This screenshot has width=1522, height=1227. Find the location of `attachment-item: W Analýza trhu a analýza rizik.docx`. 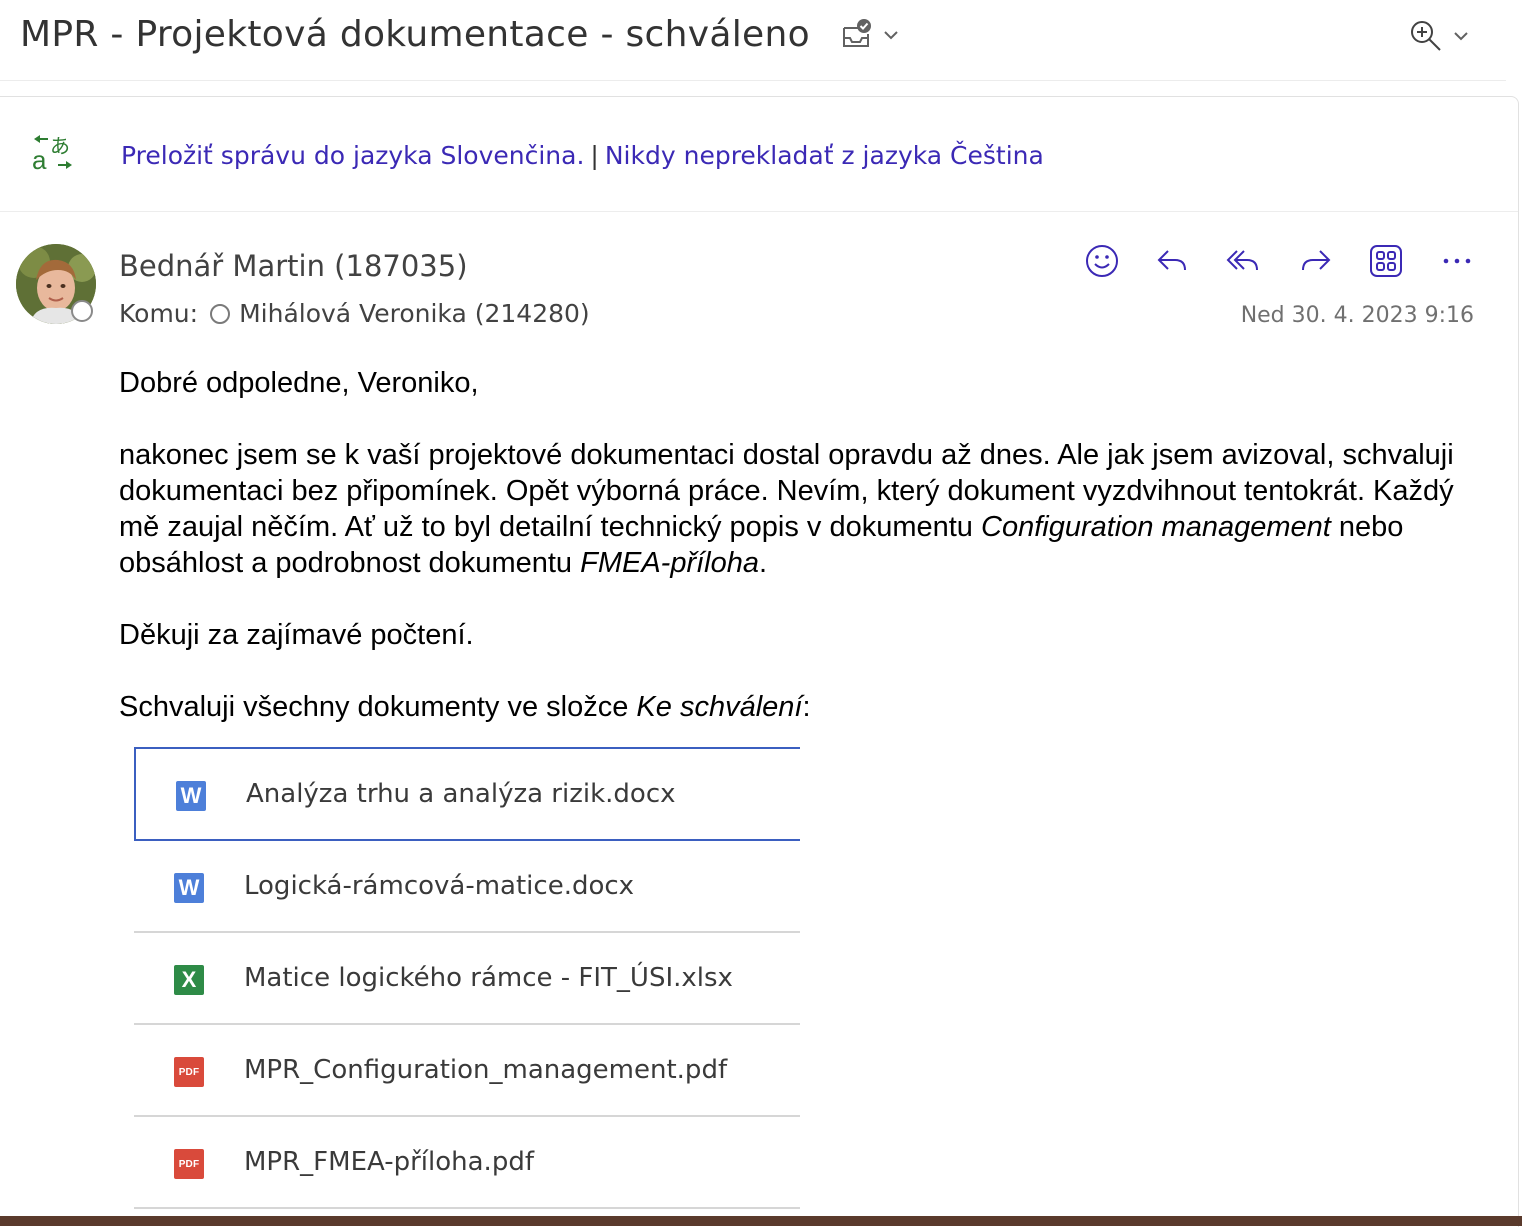

attachment-item: W Analýza trhu a analýza rizik.docx is located at coordinates (467, 794).